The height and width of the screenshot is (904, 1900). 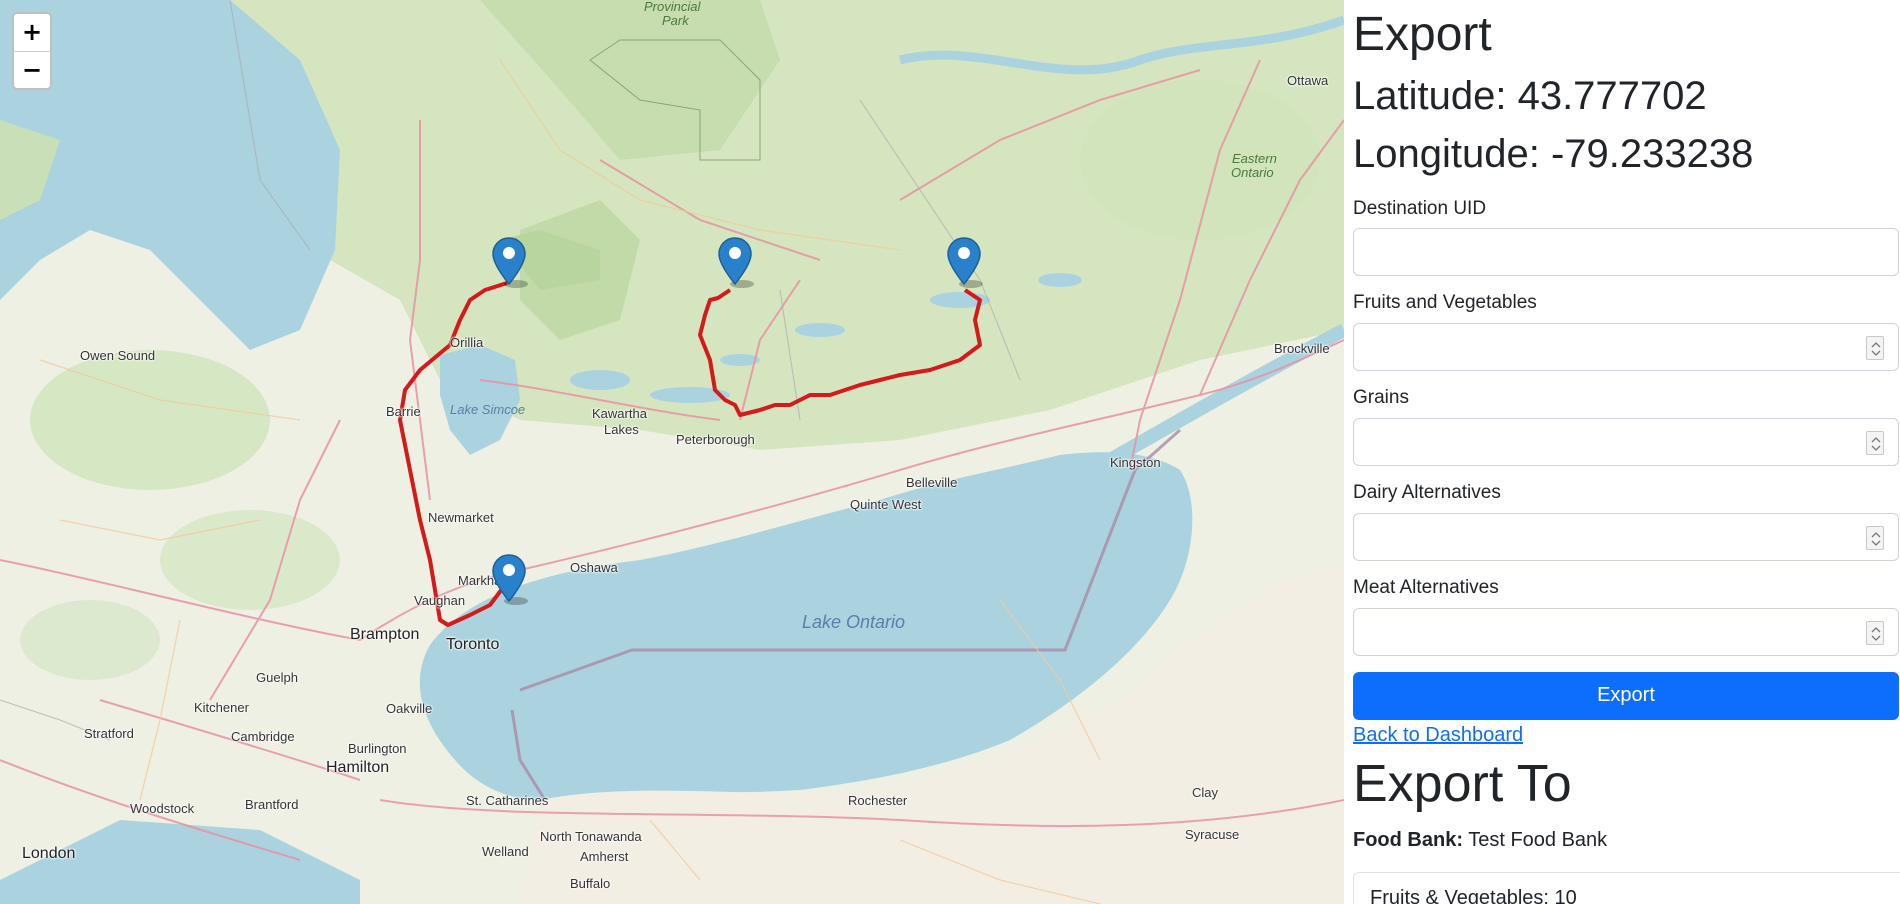 What do you see at coordinates (1252, 172) in the screenshot?
I see `map-label: Ontario` at bounding box center [1252, 172].